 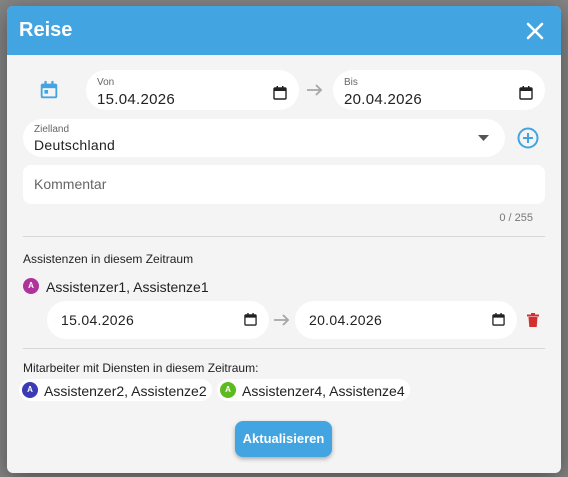 I want to click on date-from-value: 15.04.2026, so click(x=136, y=99).